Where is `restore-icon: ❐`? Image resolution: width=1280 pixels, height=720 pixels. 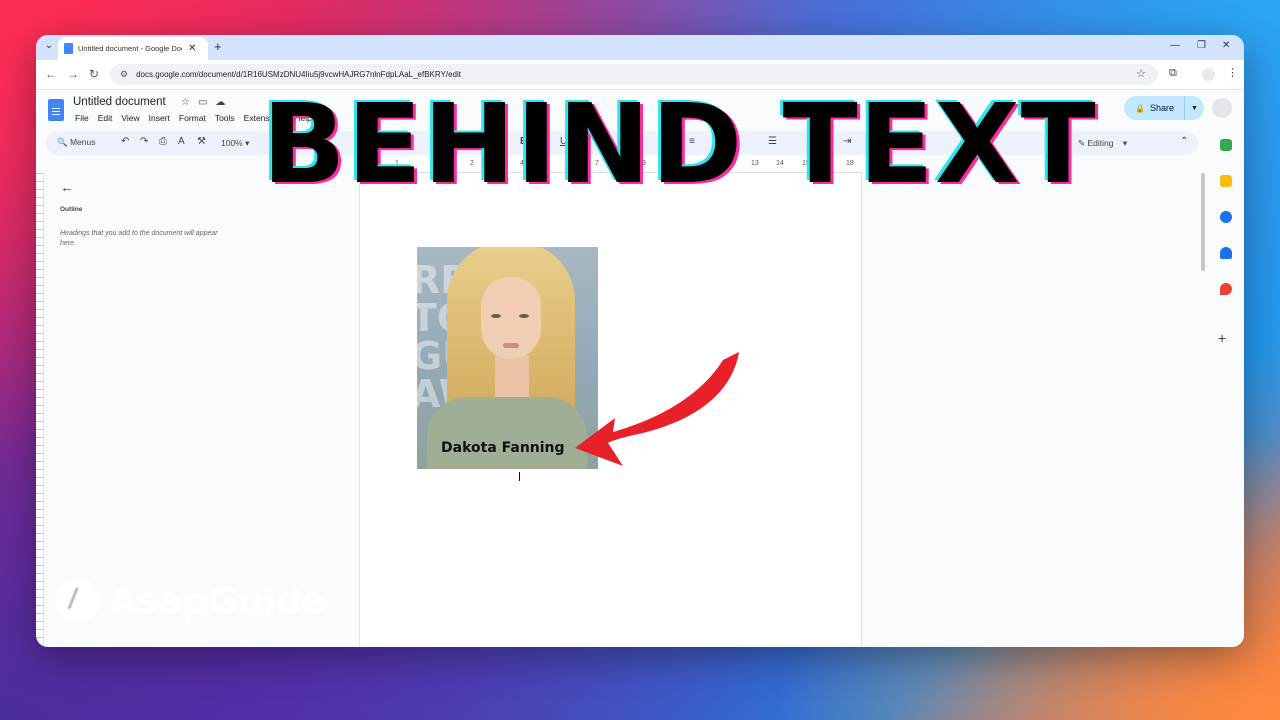
restore-icon: ❐ is located at coordinates (1201, 45).